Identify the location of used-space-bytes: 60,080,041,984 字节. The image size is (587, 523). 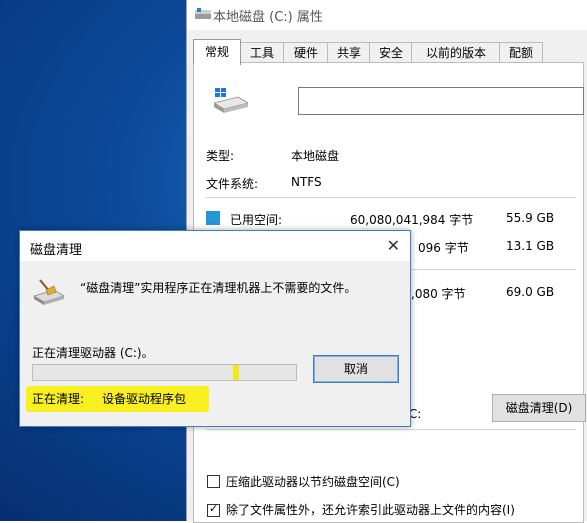
(412, 220).